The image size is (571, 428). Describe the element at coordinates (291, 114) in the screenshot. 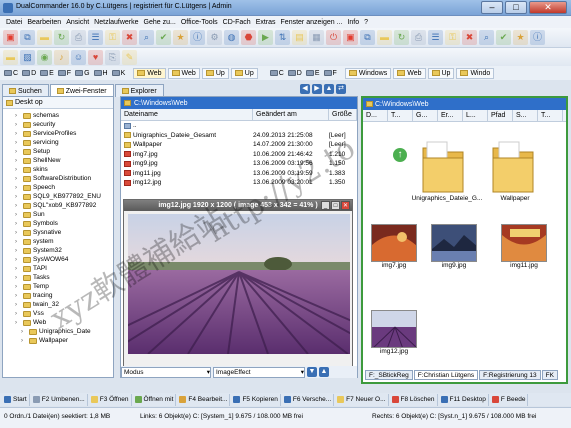

I see `col-date: Geändert am` at that location.